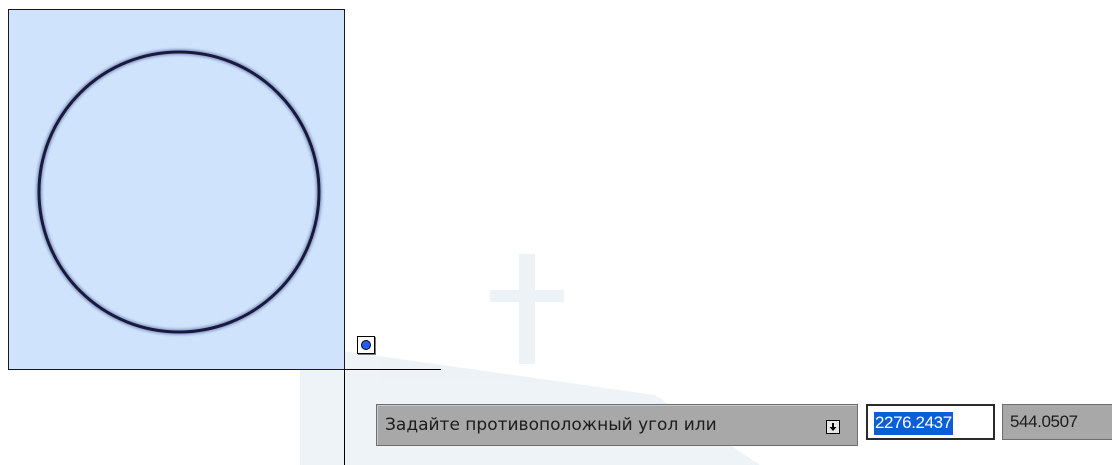 The height and width of the screenshot is (465, 1112). I want to click on y-coordinate-value: 544.0507, so click(1044, 421).